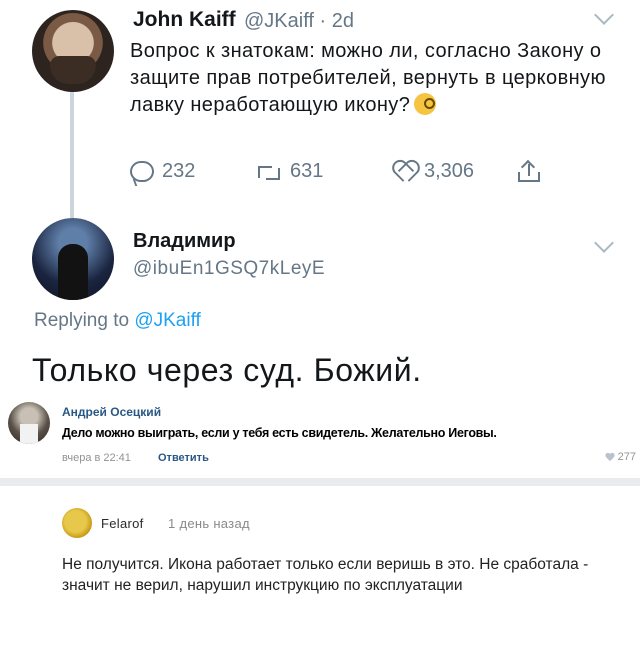  Describe the element at coordinates (299, 21) in the screenshot. I see `tweet1-author-meta: @JKaiff · 2d` at that location.